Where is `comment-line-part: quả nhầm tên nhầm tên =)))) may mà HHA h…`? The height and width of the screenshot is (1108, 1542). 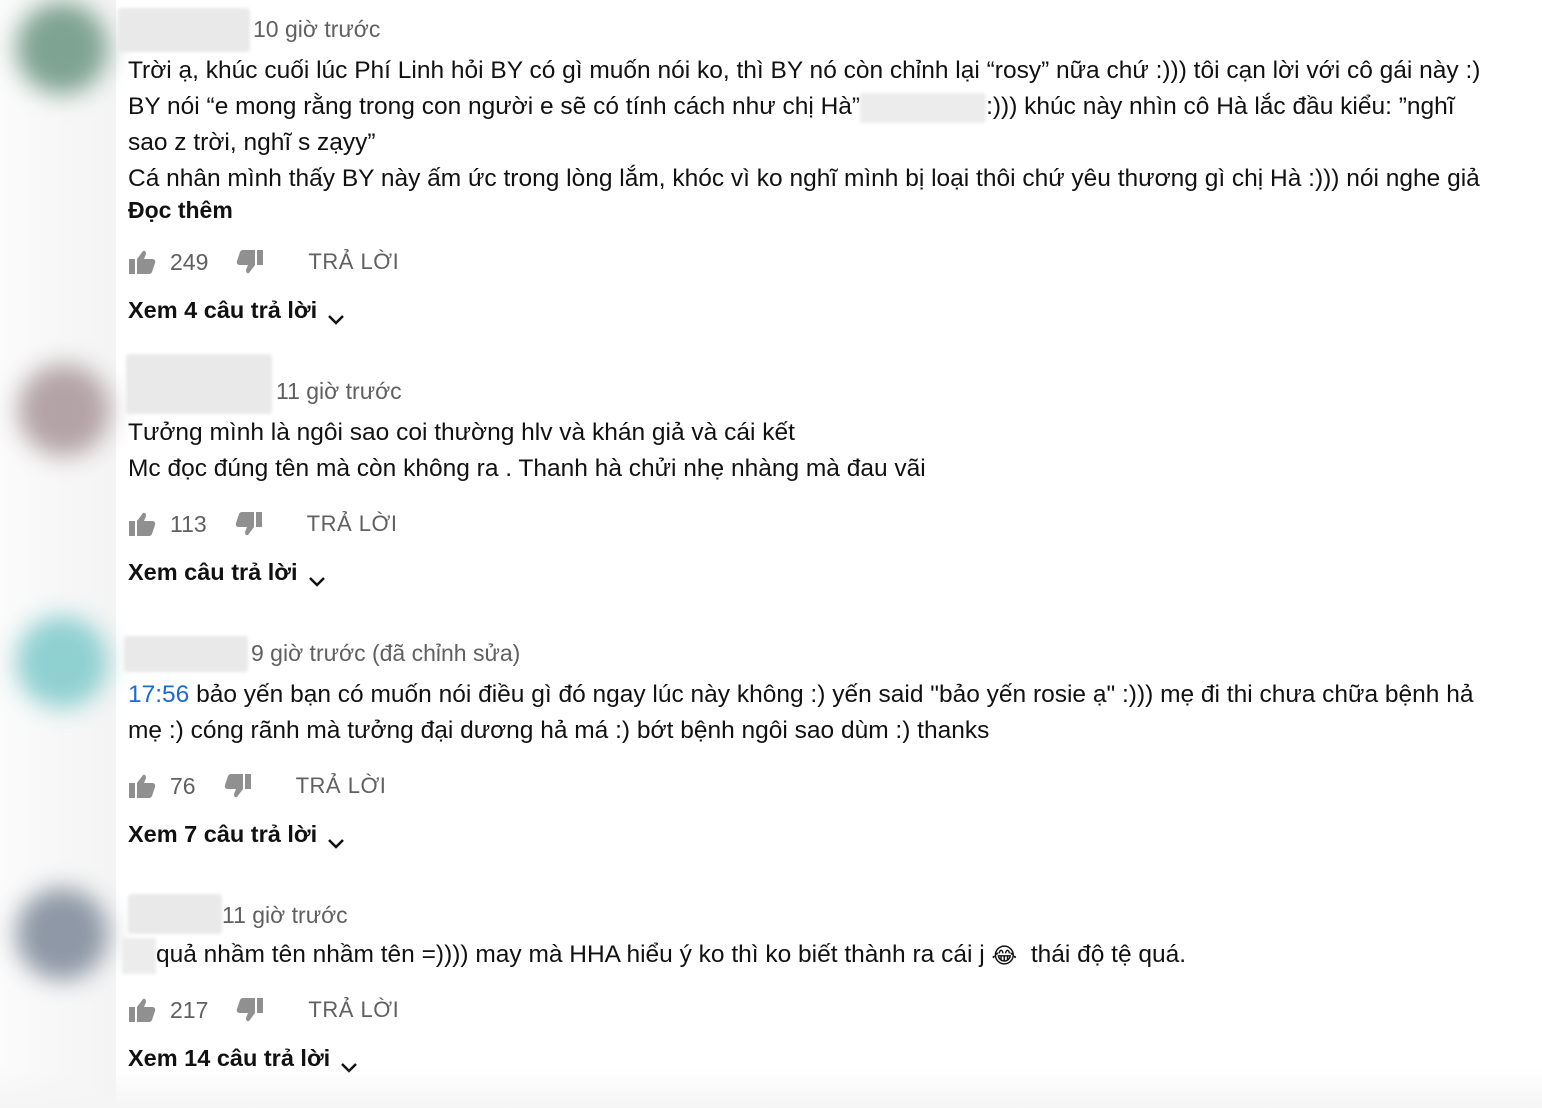
comment-line-part: quả nhầm tên nhầm tên =)))) may mà HHA h… is located at coordinates (570, 954).